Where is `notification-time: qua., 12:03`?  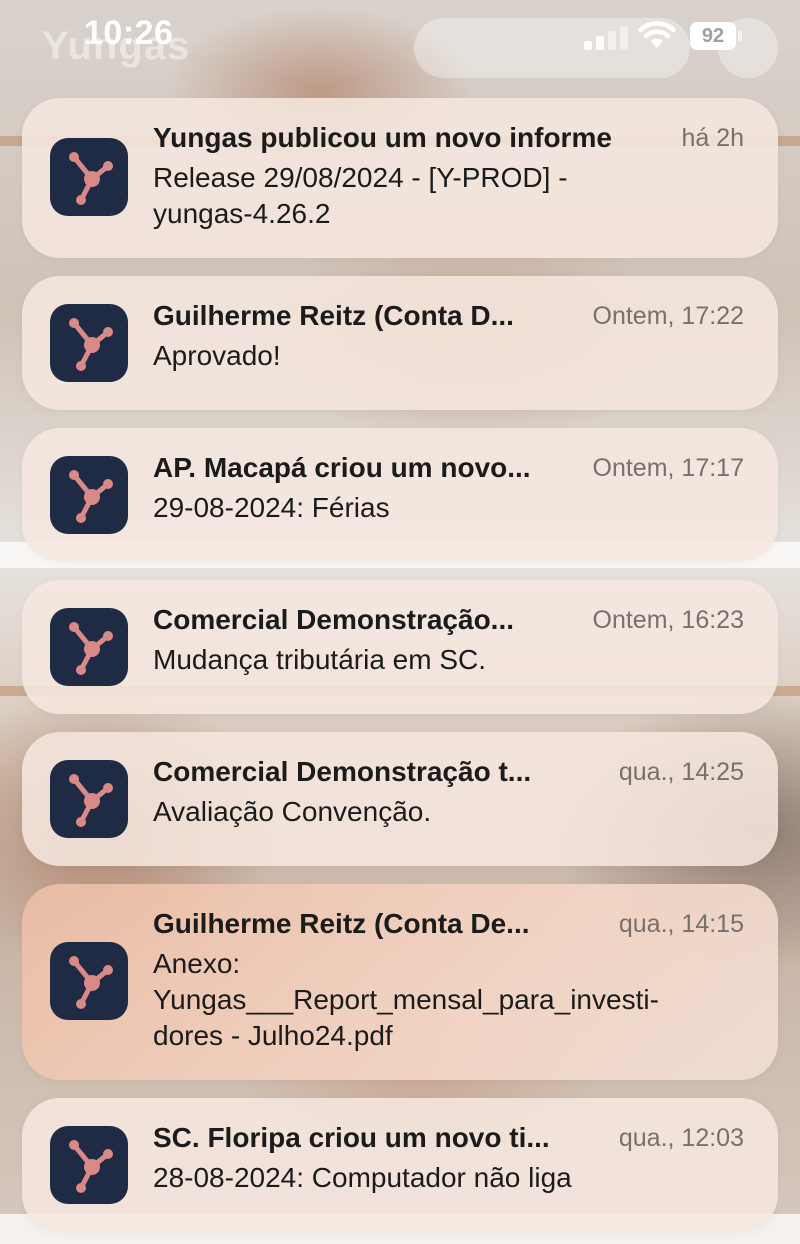 notification-time: qua., 12:03 is located at coordinates (681, 1138).